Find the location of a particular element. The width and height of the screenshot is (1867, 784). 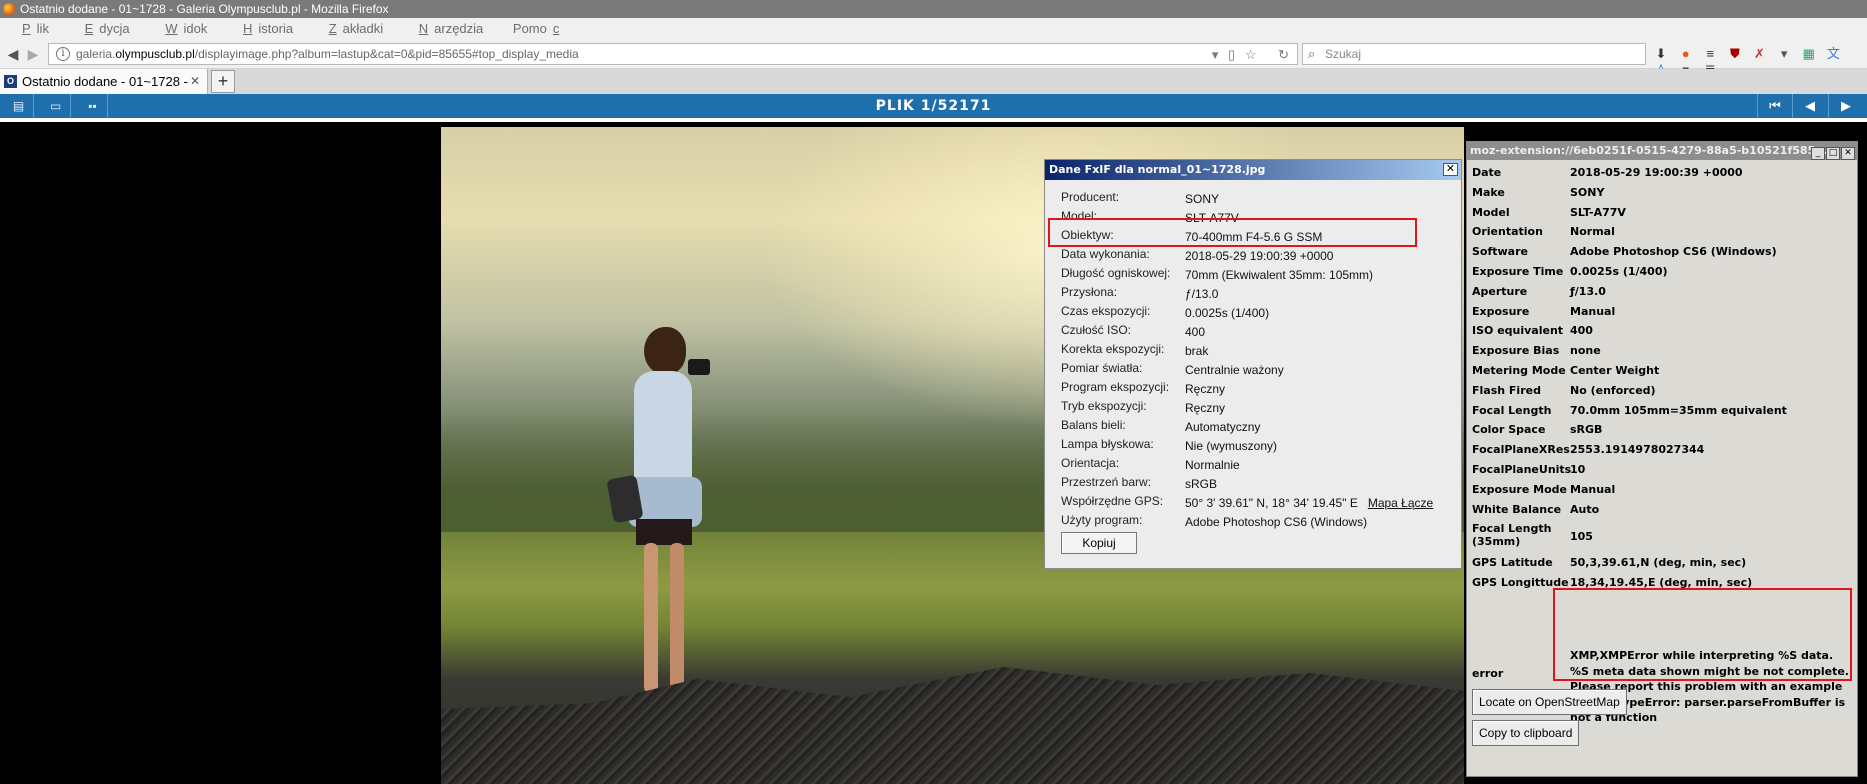

previous-image-icon: ◀ is located at coordinates (1809, 106).